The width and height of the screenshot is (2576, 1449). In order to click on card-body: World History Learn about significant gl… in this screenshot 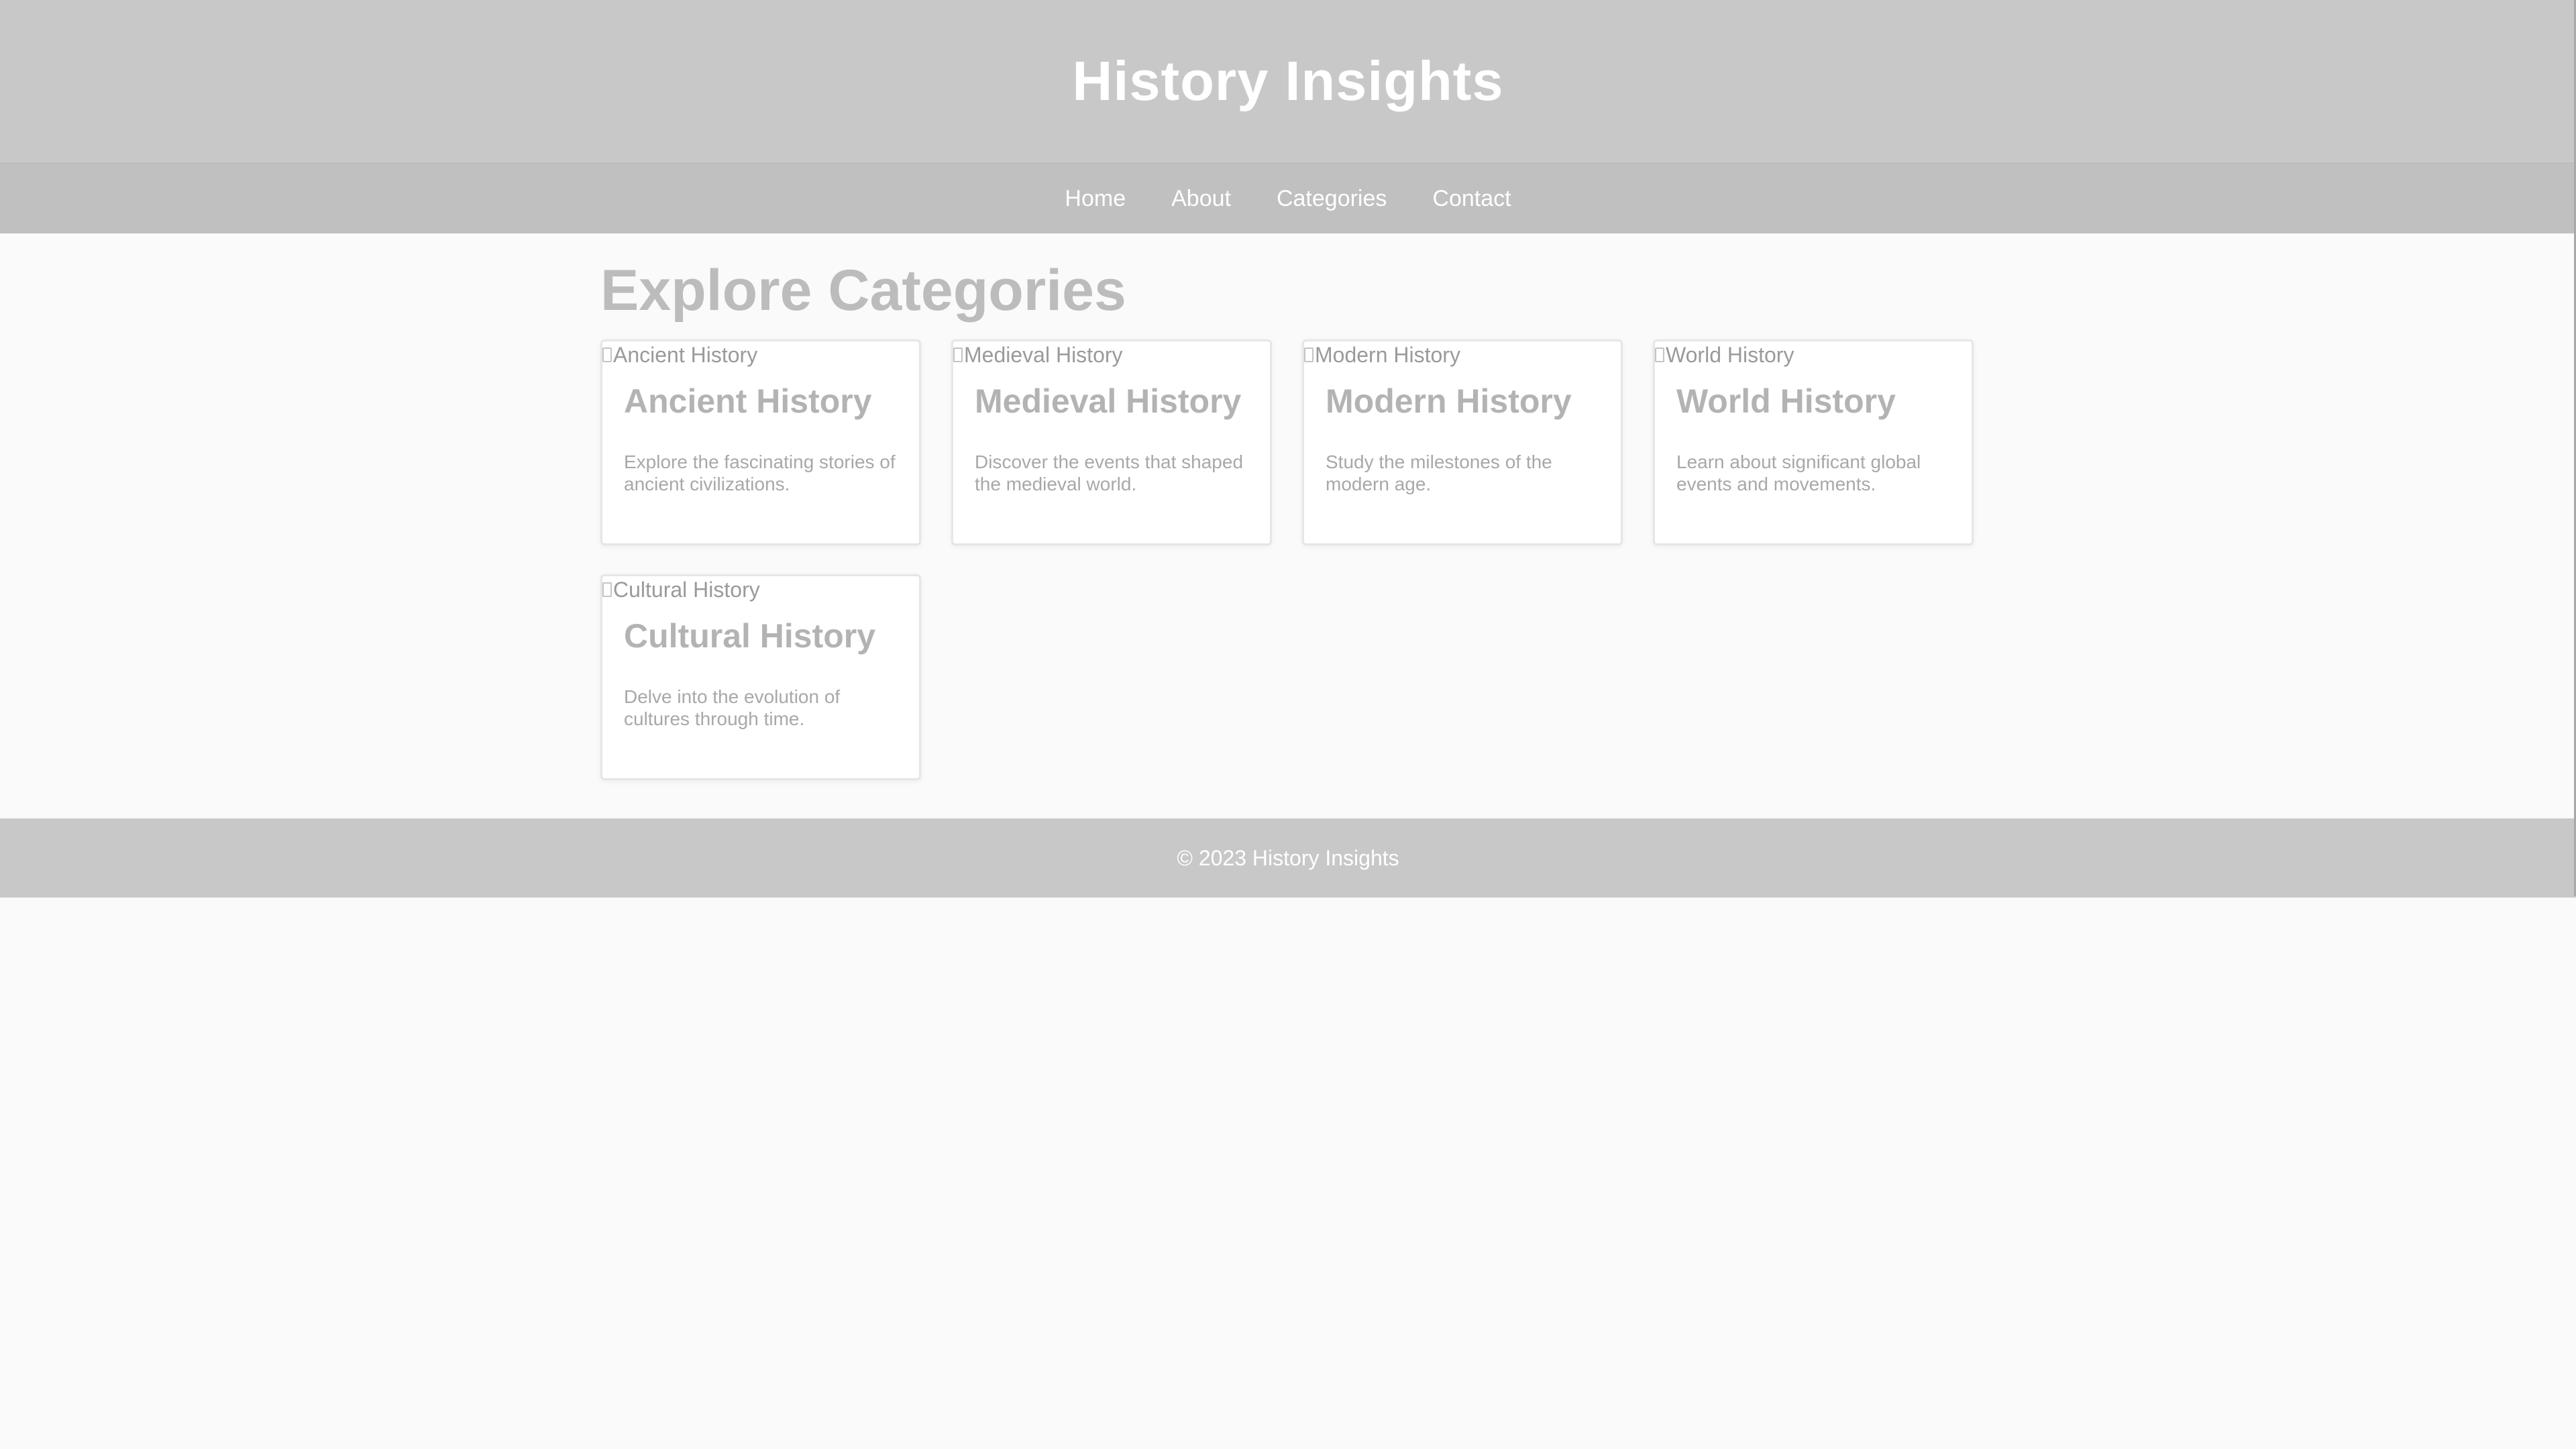, I will do `click(1813, 431)`.